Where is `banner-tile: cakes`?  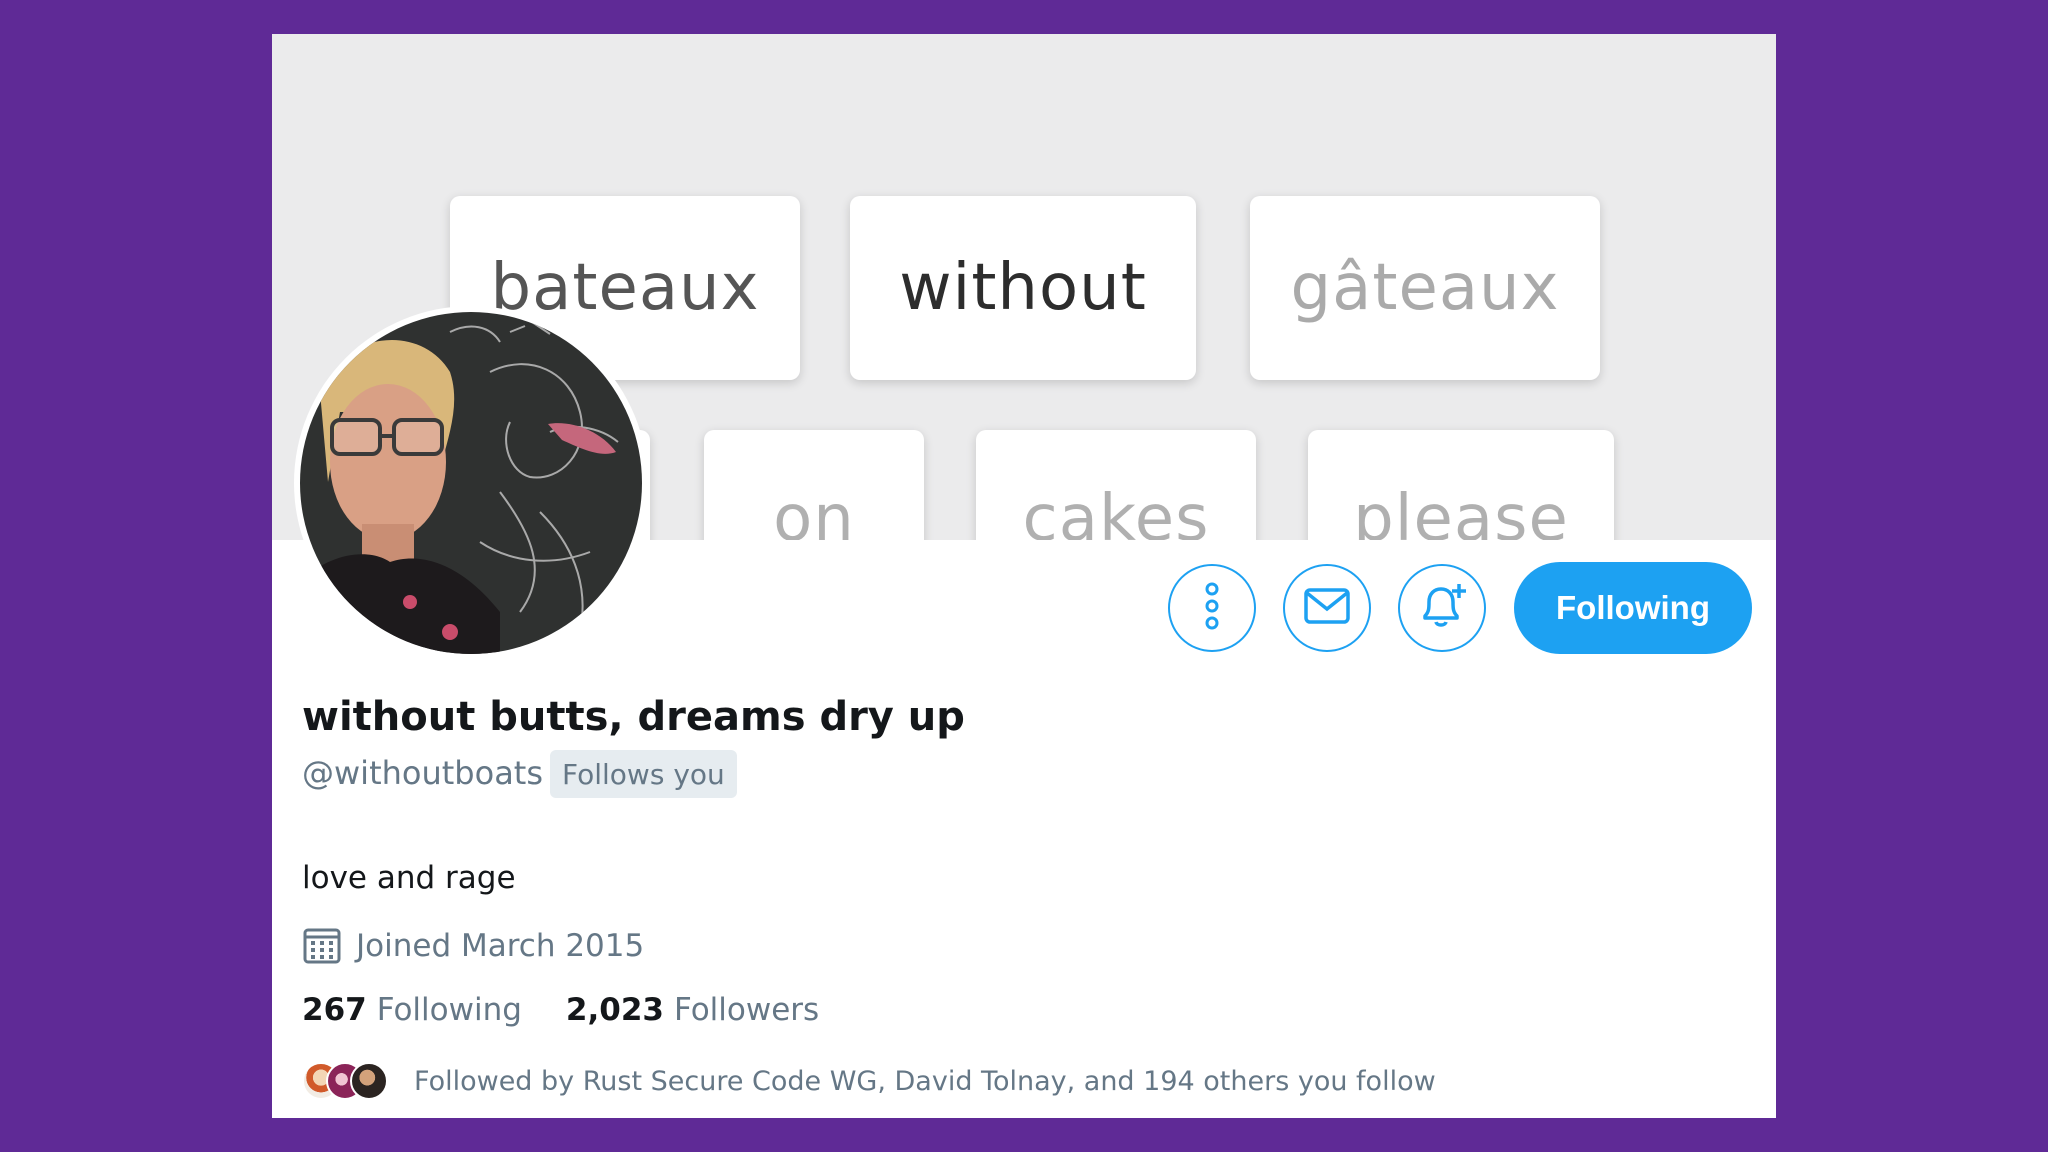 banner-tile: cakes is located at coordinates (1116, 485).